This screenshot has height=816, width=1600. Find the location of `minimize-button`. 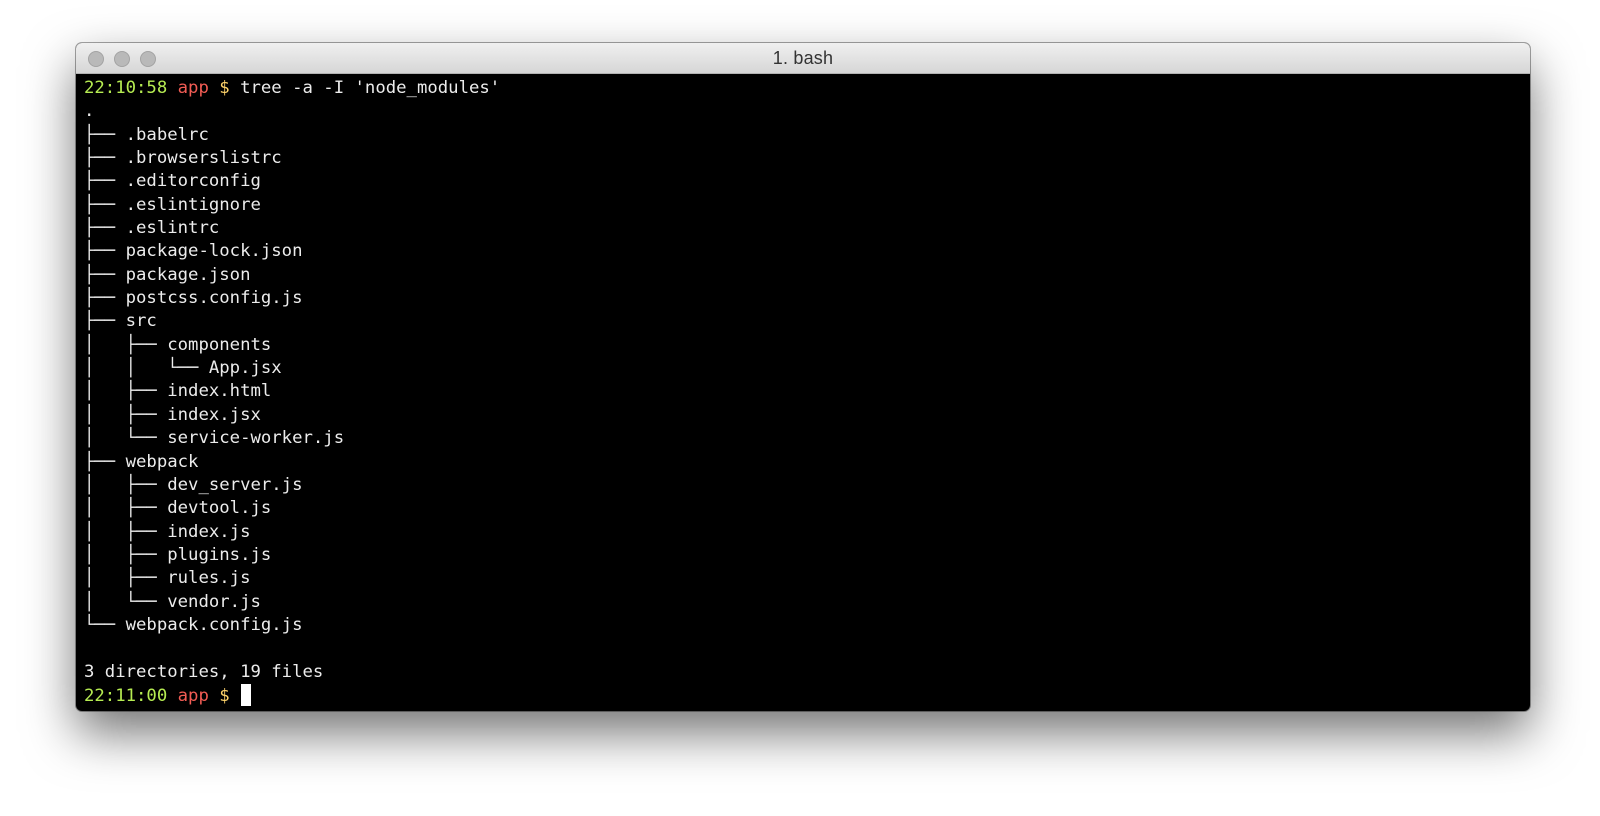

minimize-button is located at coordinates (122, 59).